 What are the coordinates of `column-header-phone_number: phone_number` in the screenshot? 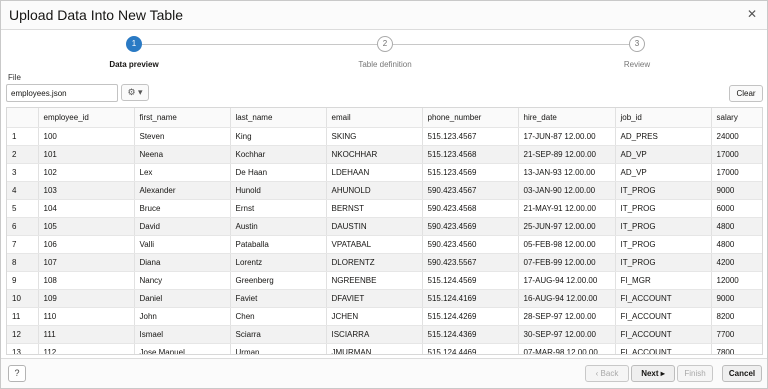 It's located at (470, 118).